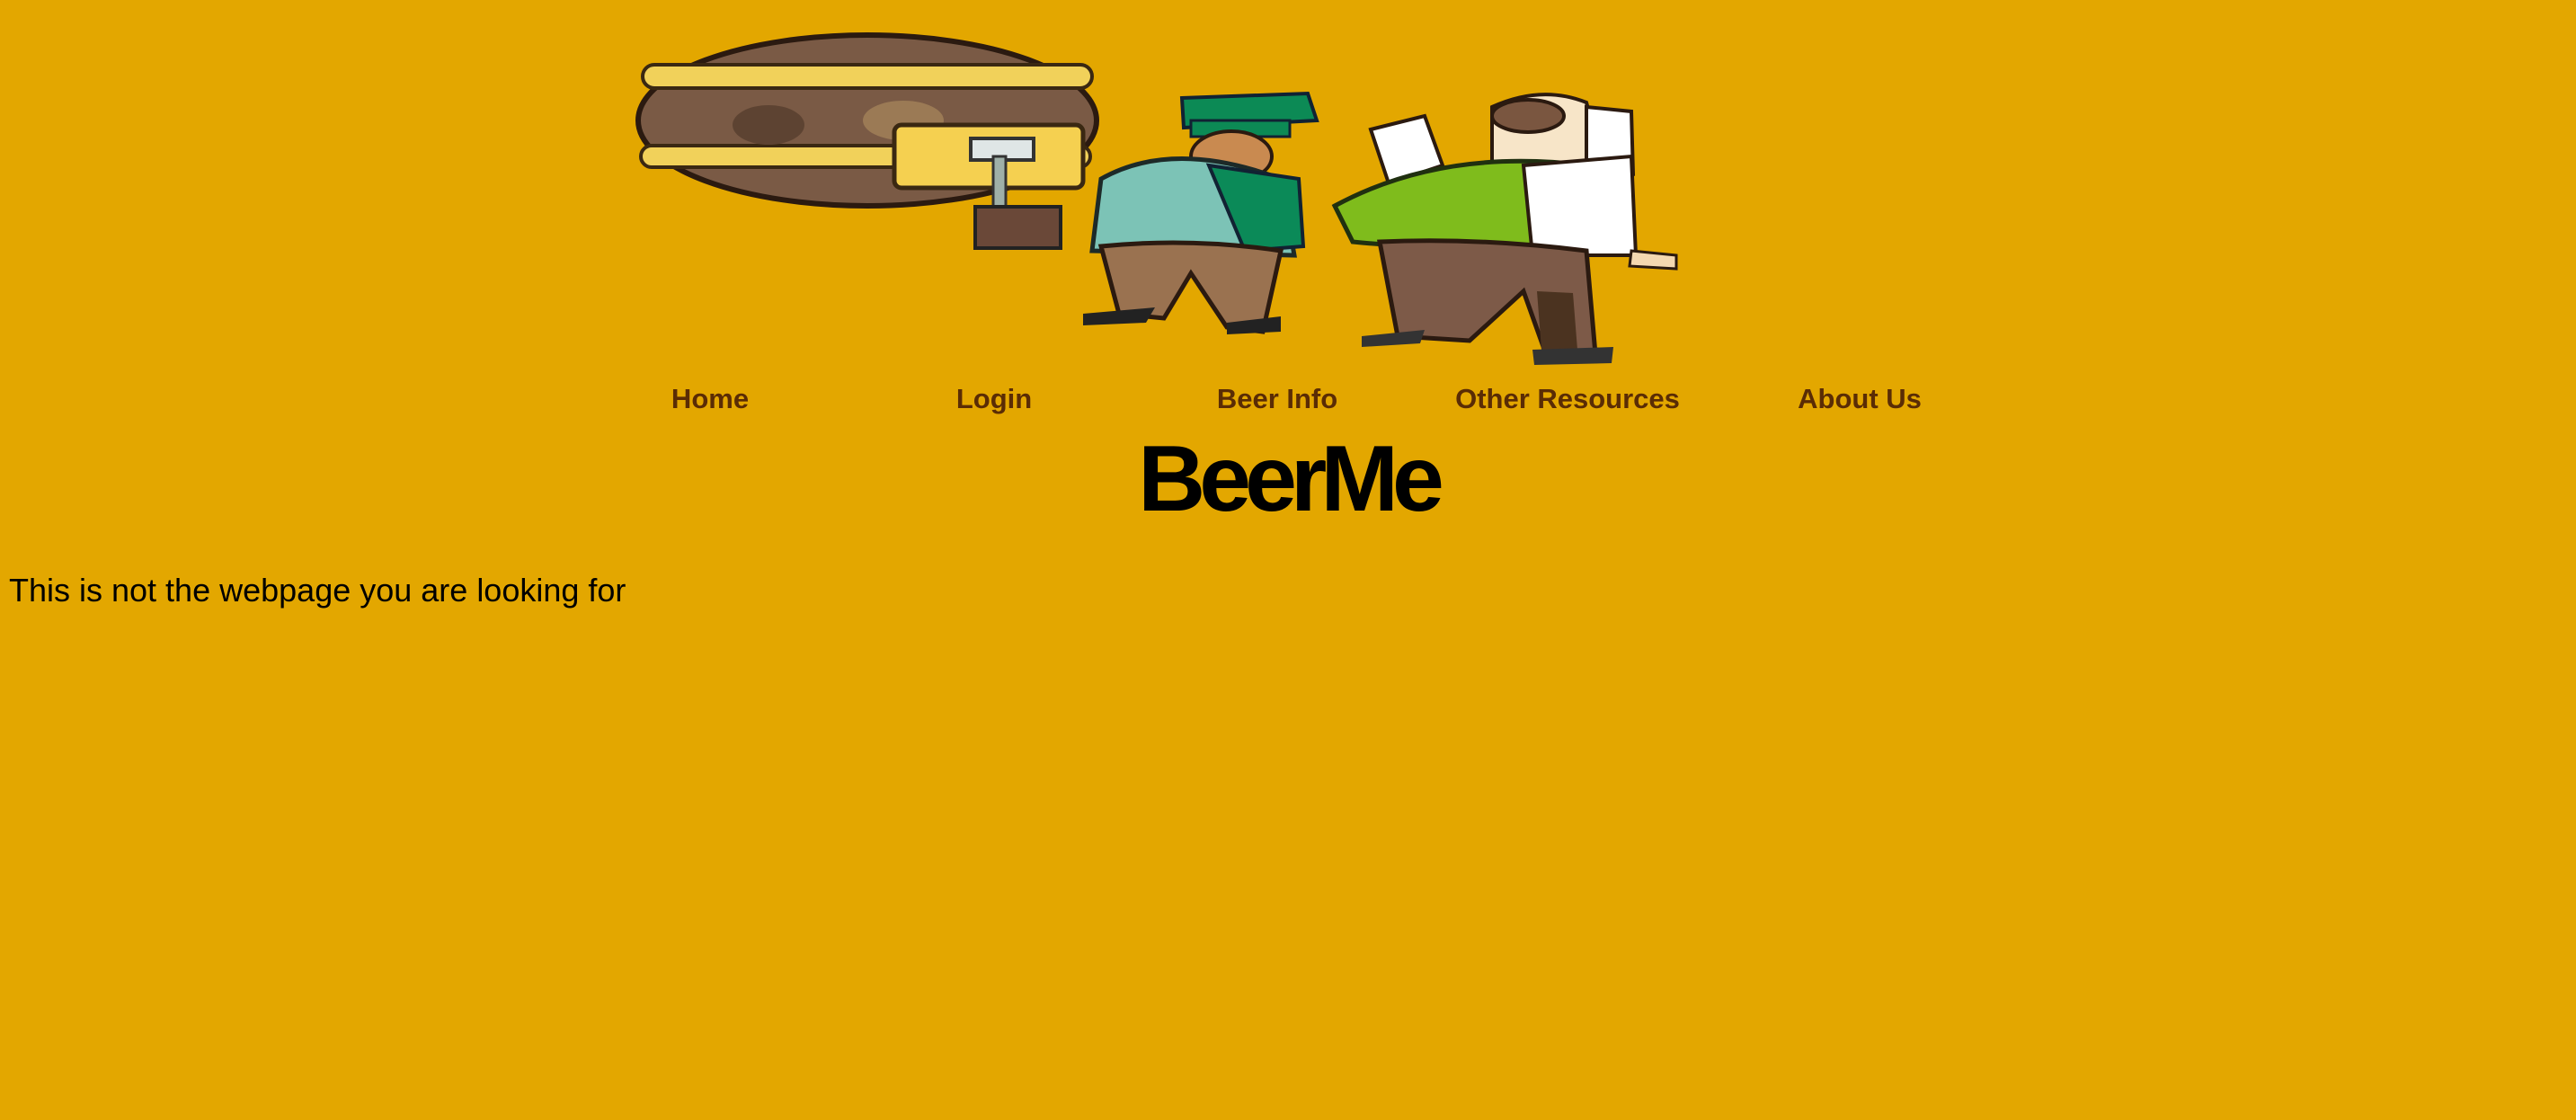 The height and width of the screenshot is (1120, 2576). Describe the element at coordinates (1567, 399) in the screenshot. I see `nav-link-other-resources: Other Resources` at that location.